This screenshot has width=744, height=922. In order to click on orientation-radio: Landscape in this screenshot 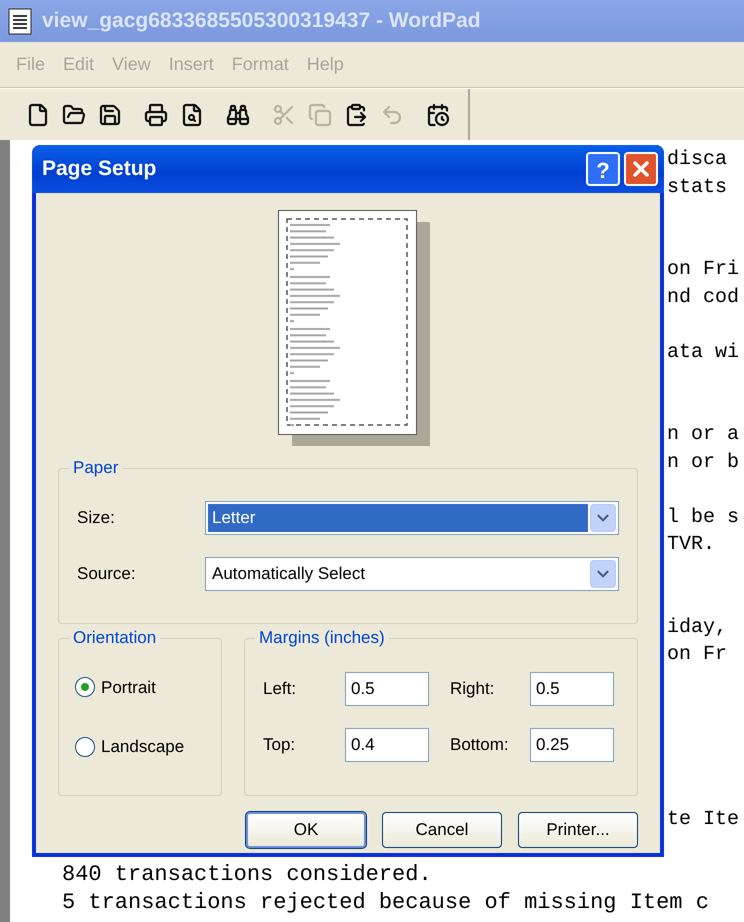, I will do `click(148, 747)`.